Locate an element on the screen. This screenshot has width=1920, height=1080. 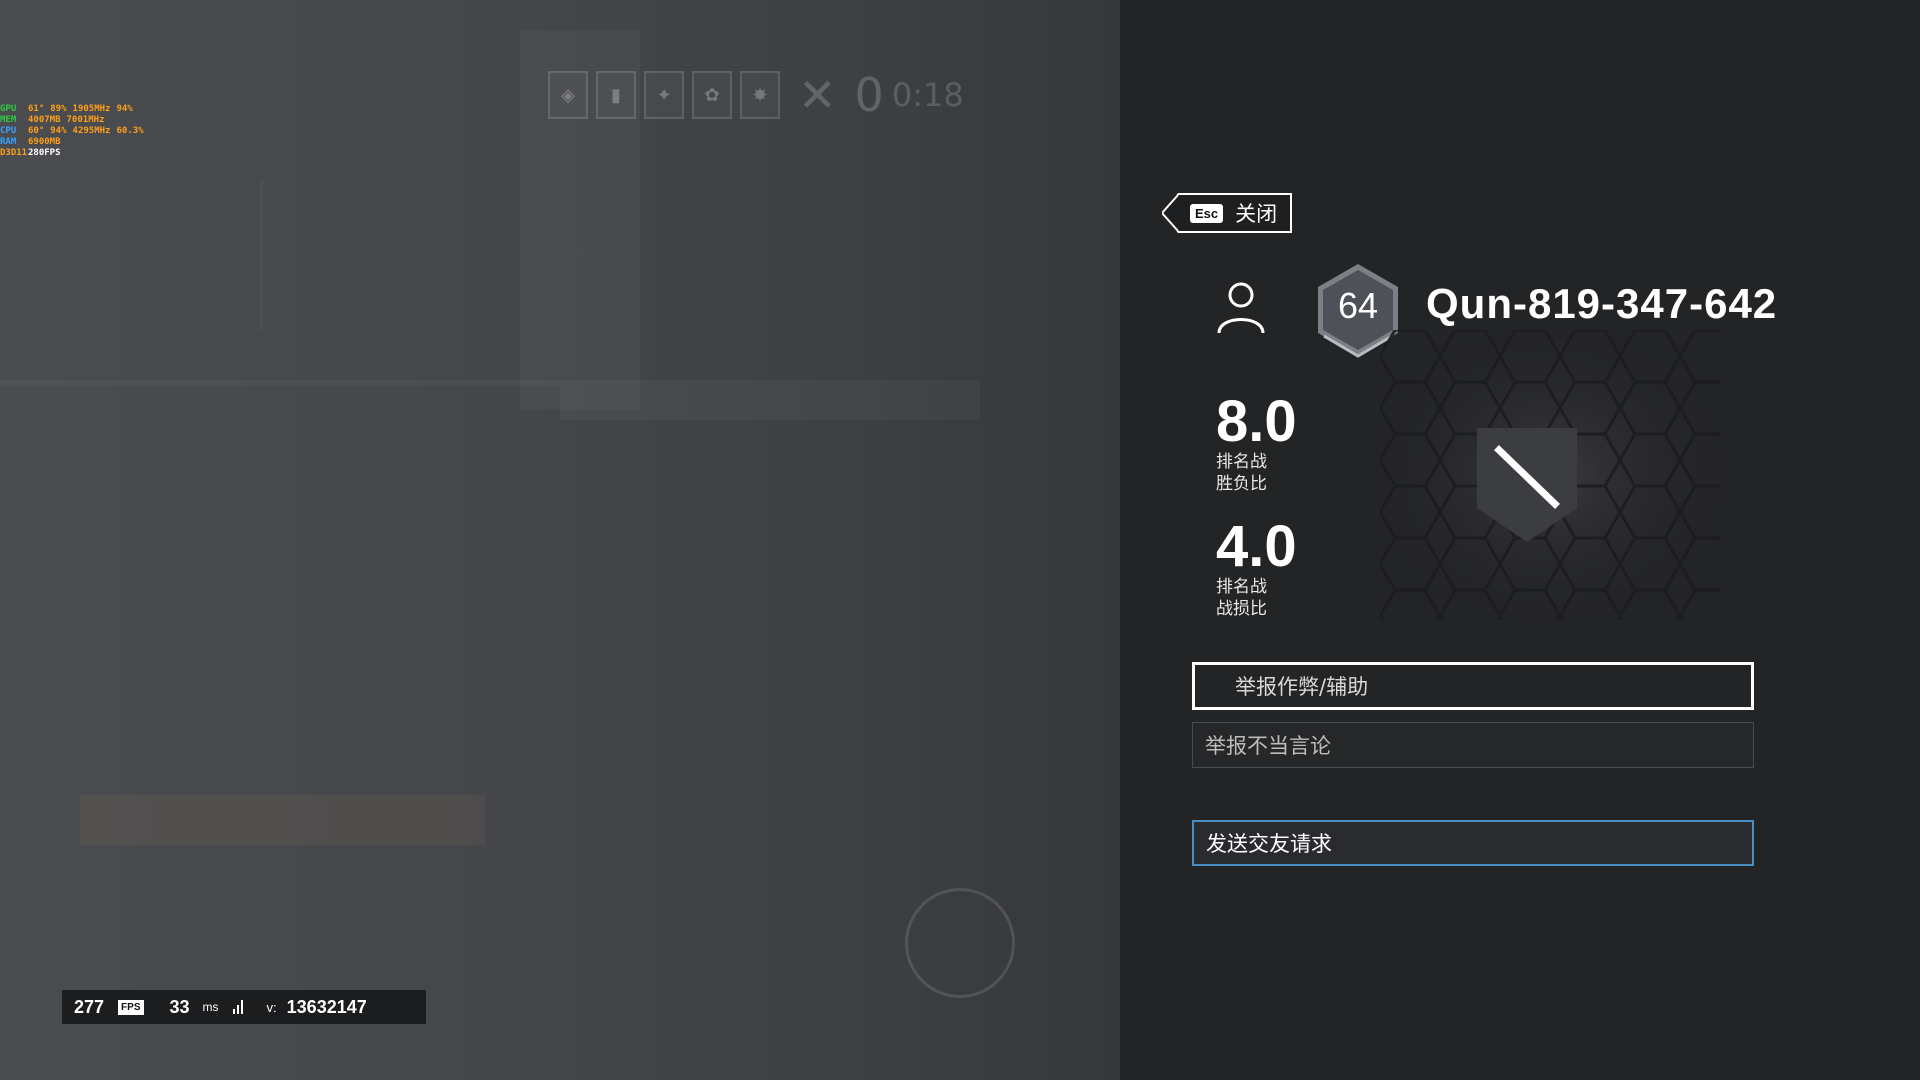
osd-value: 7001MHz is located at coordinates (85, 120).